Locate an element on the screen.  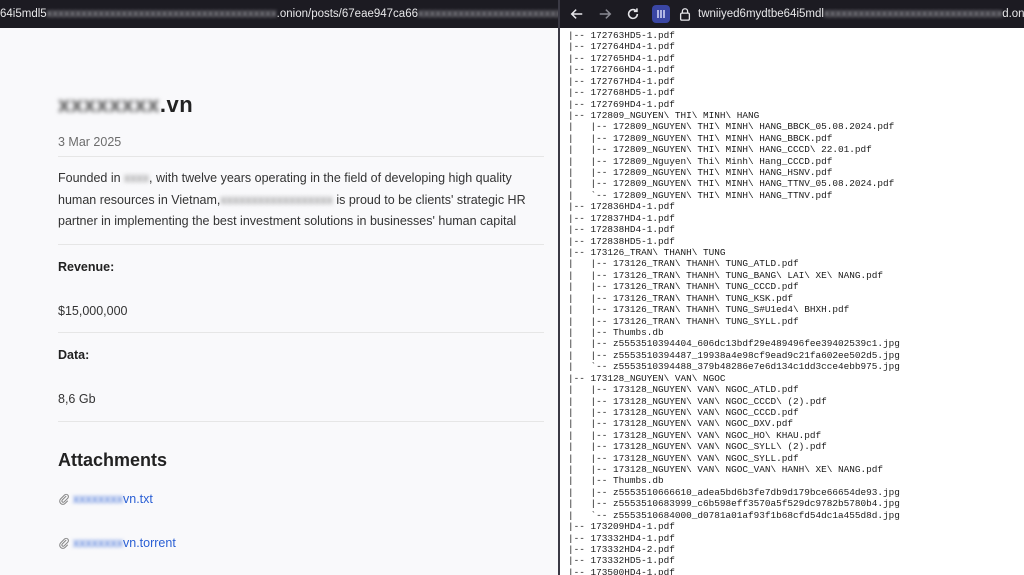
file-tree-line: |-- 173500HD4-1.pdf is located at coordinates (621, 570).